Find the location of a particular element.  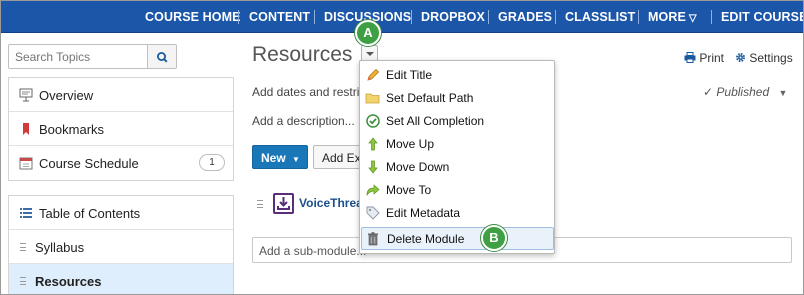

check-circle-icon is located at coordinates (373, 121).